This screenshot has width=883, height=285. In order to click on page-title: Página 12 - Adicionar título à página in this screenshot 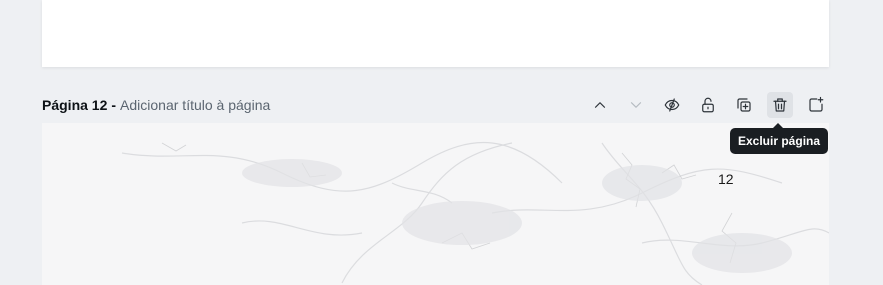, I will do `click(156, 105)`.